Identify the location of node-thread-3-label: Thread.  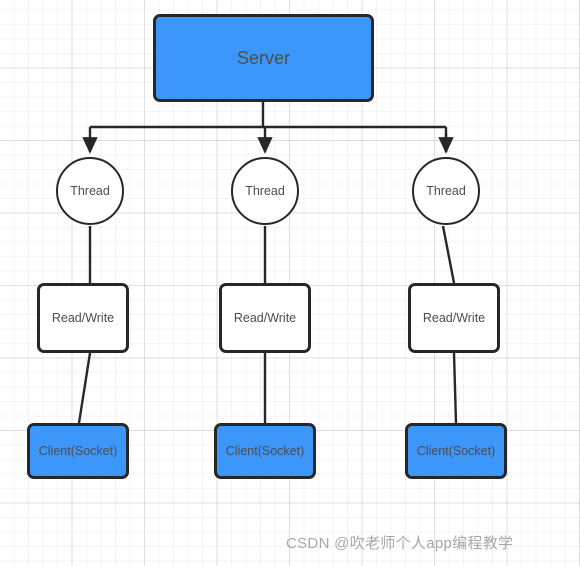
(446, 191).